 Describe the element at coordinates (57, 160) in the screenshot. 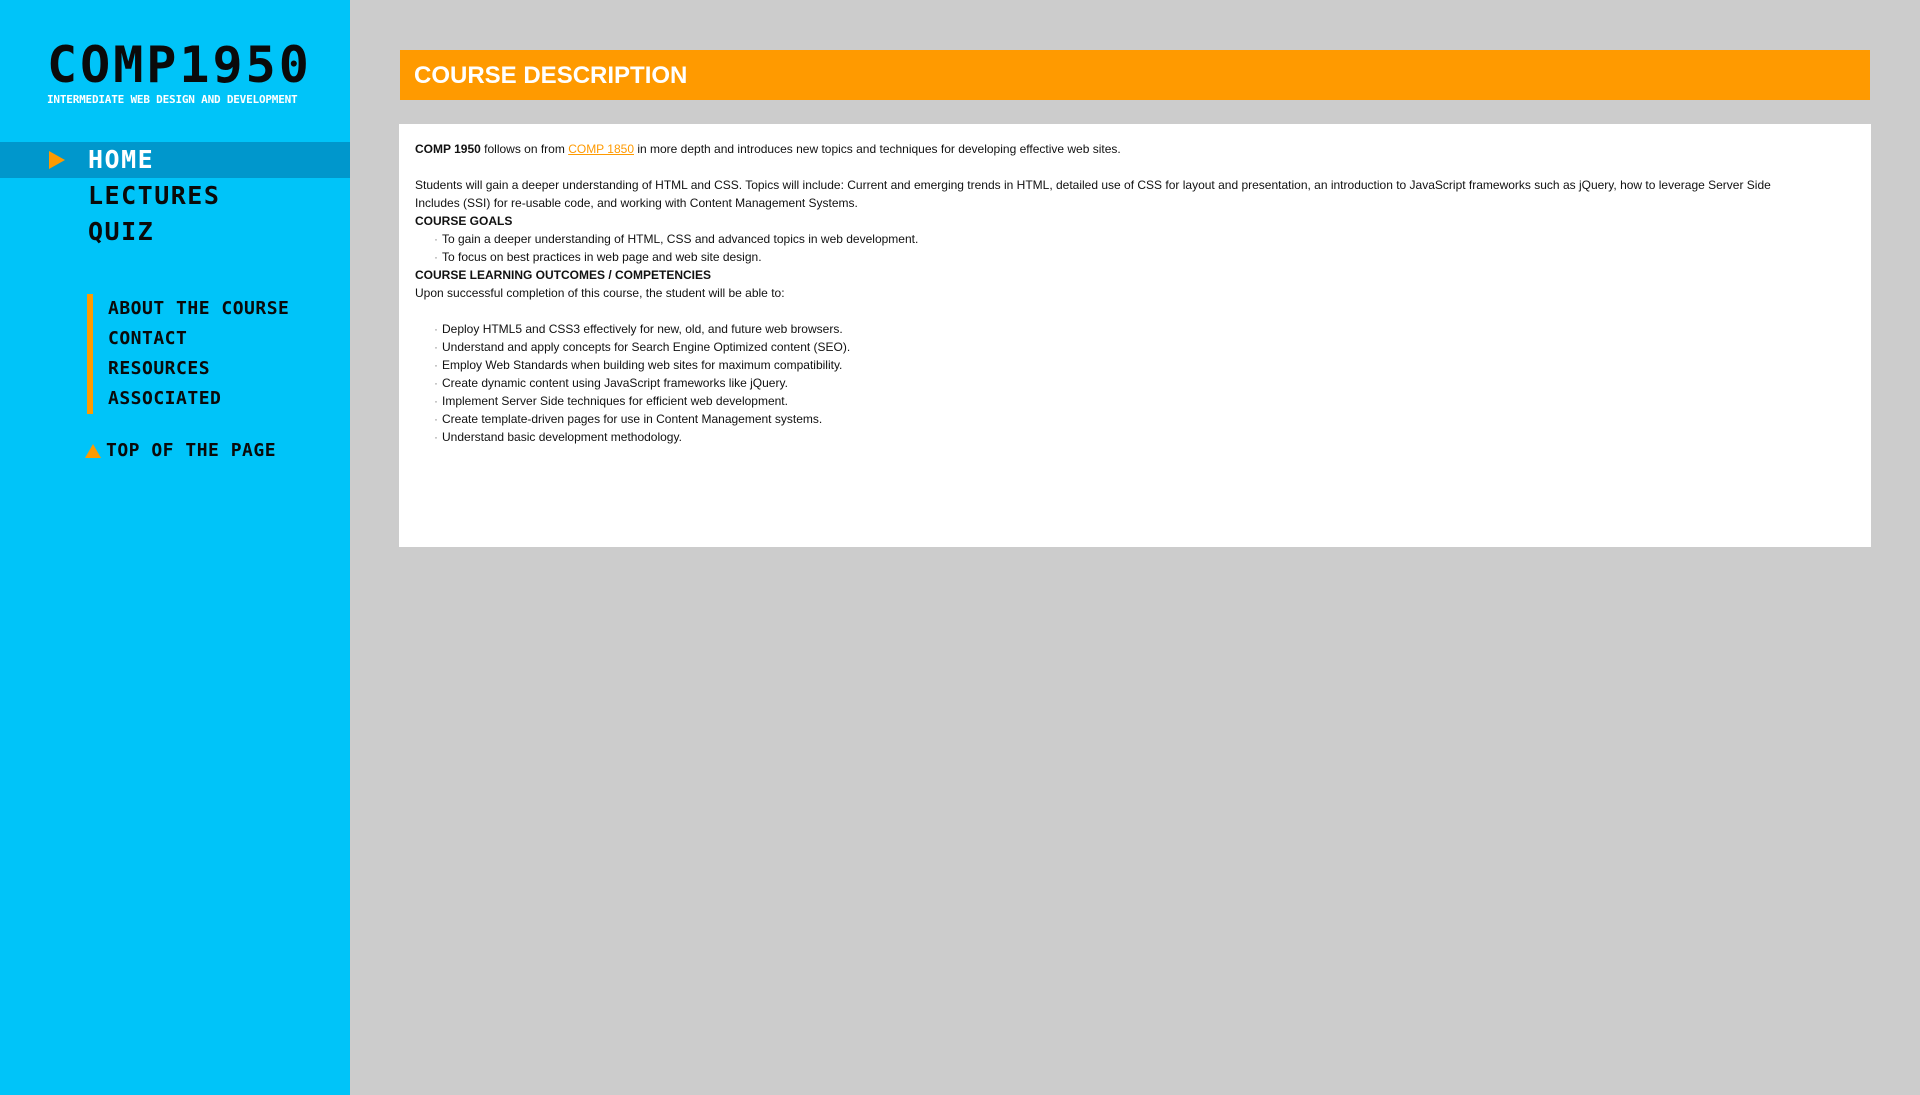

I see `play-arrow-icon` at that location.